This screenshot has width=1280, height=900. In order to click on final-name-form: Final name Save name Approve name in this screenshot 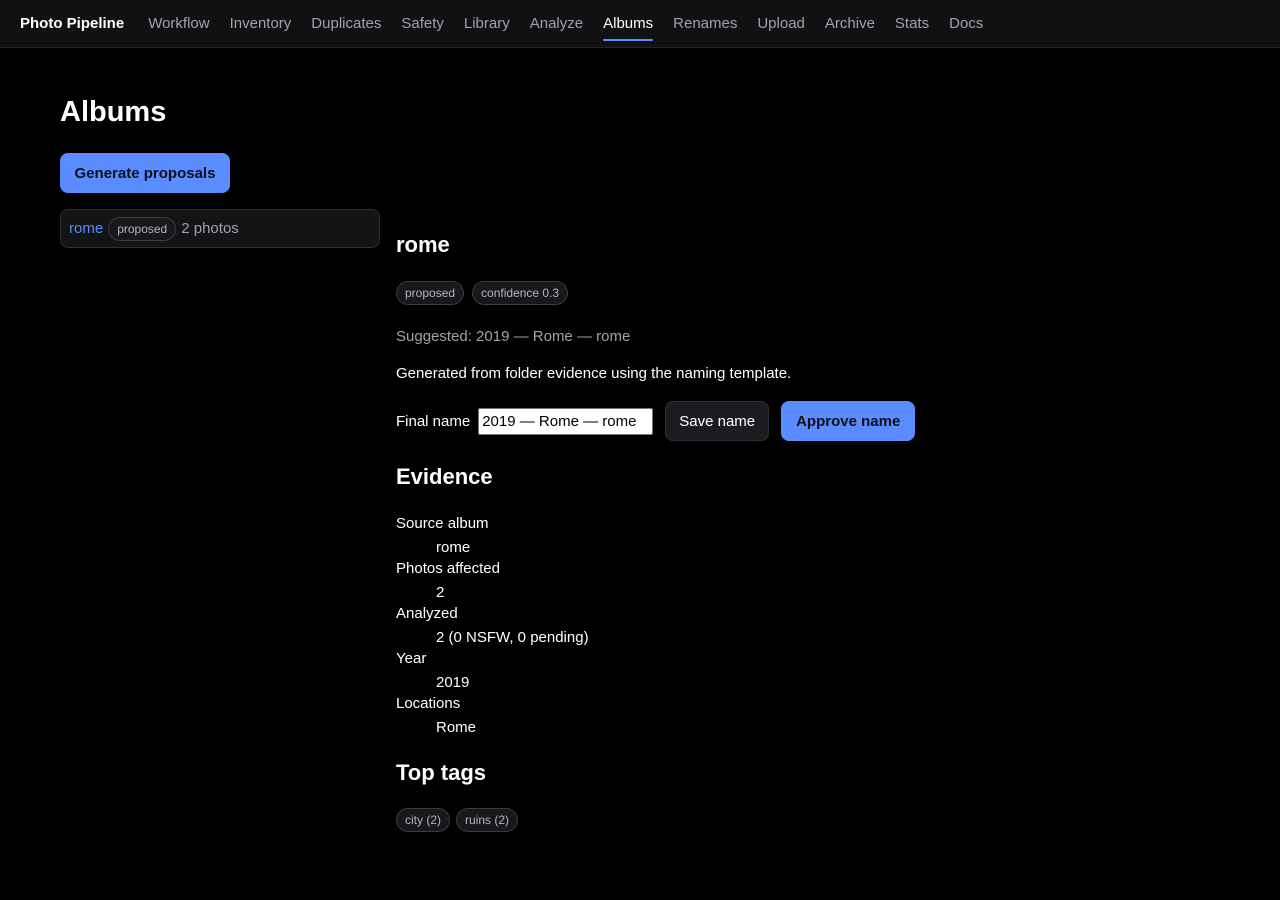, I will do `click(656, 421)`.